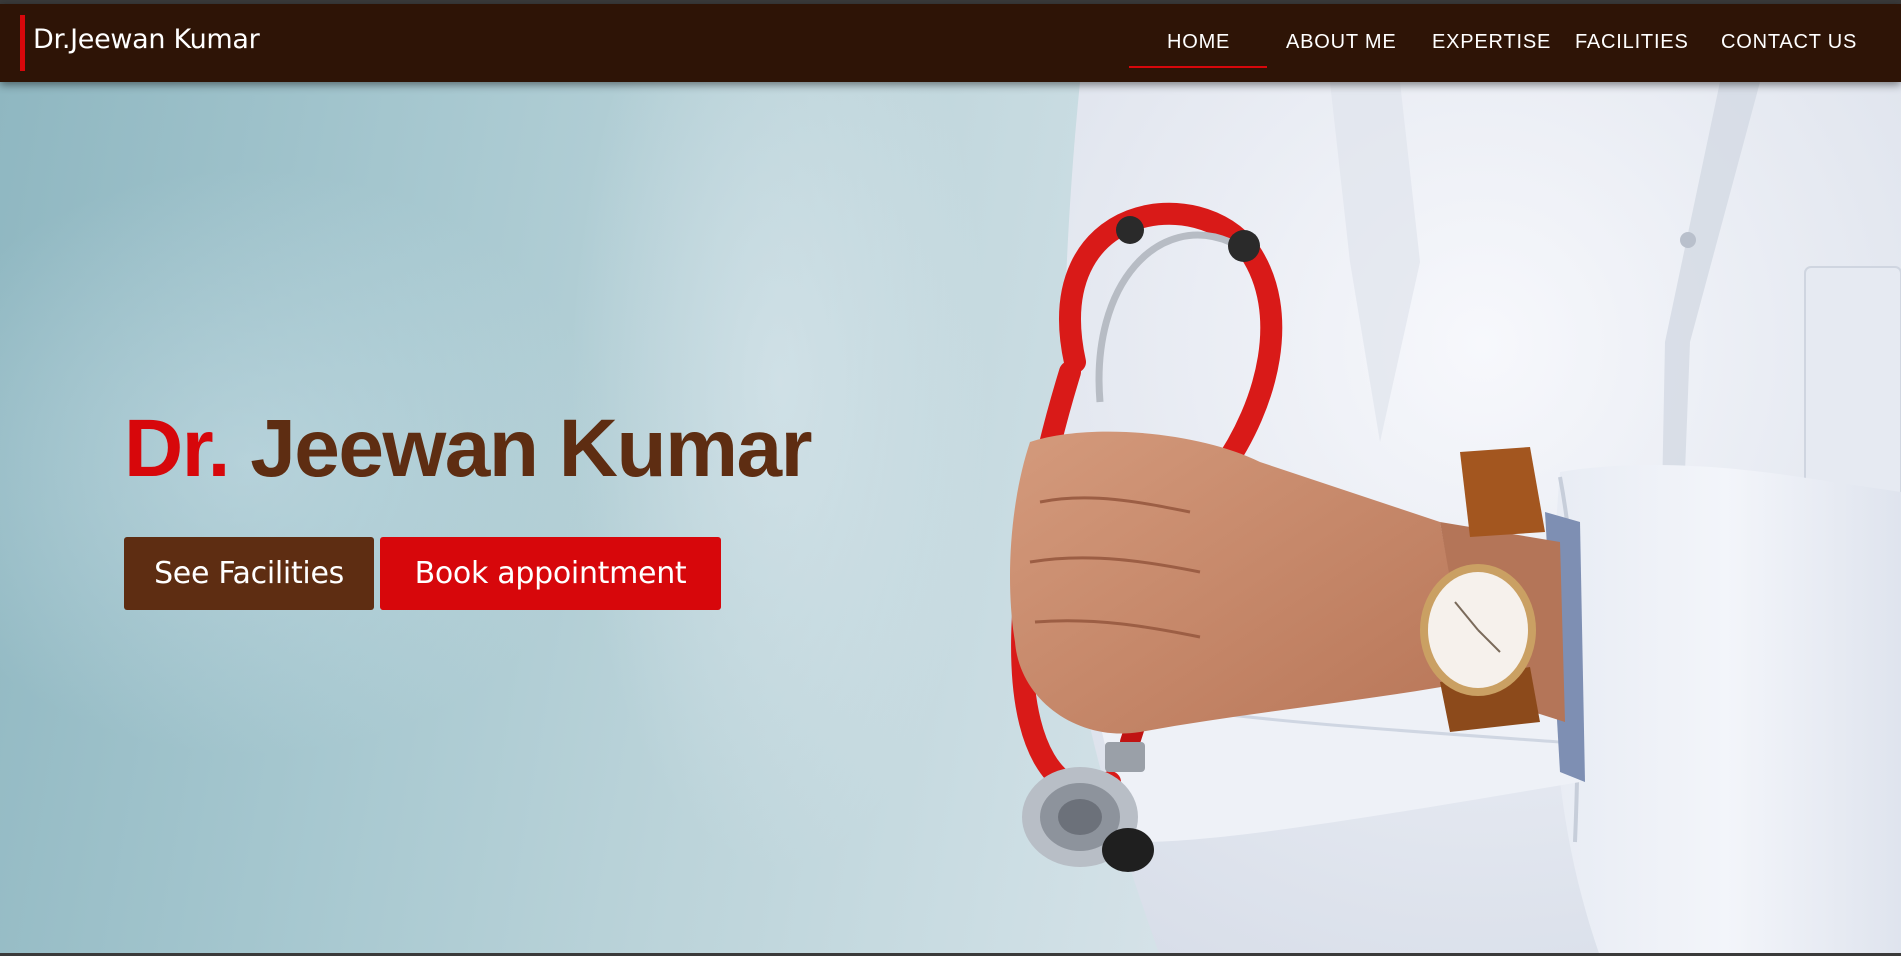 The width and height of the screenshot is (1901, 956). I want to click on see-facilities-button: See Facilities, so click(249, 573).